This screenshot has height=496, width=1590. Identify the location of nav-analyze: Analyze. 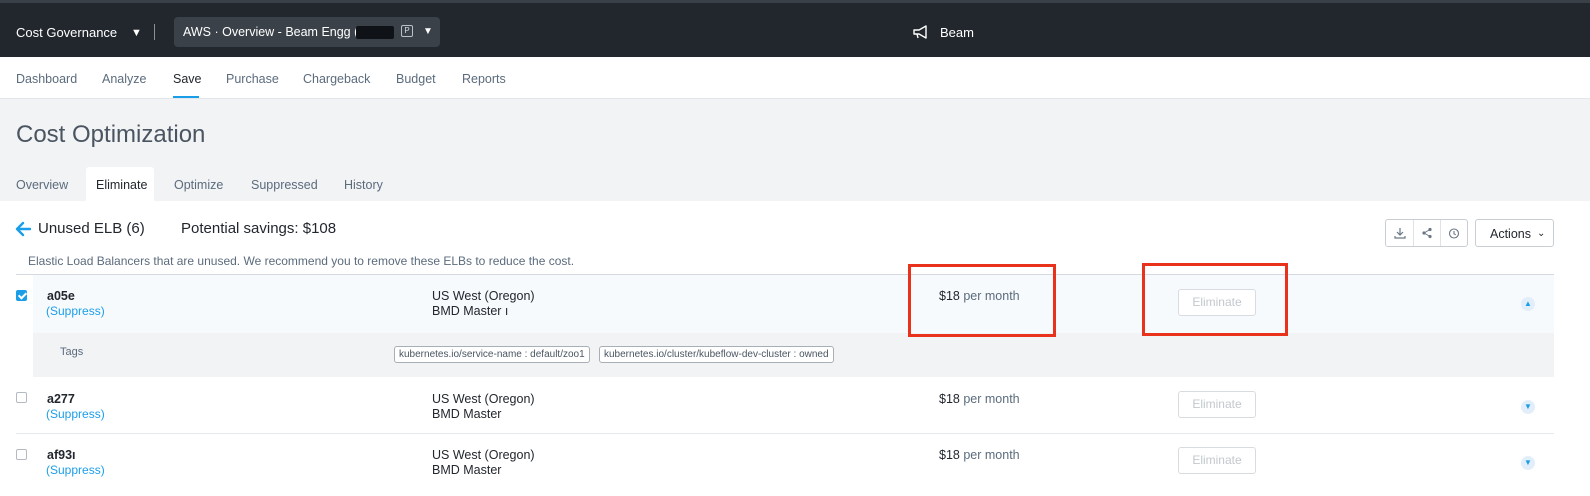
(124, 79).